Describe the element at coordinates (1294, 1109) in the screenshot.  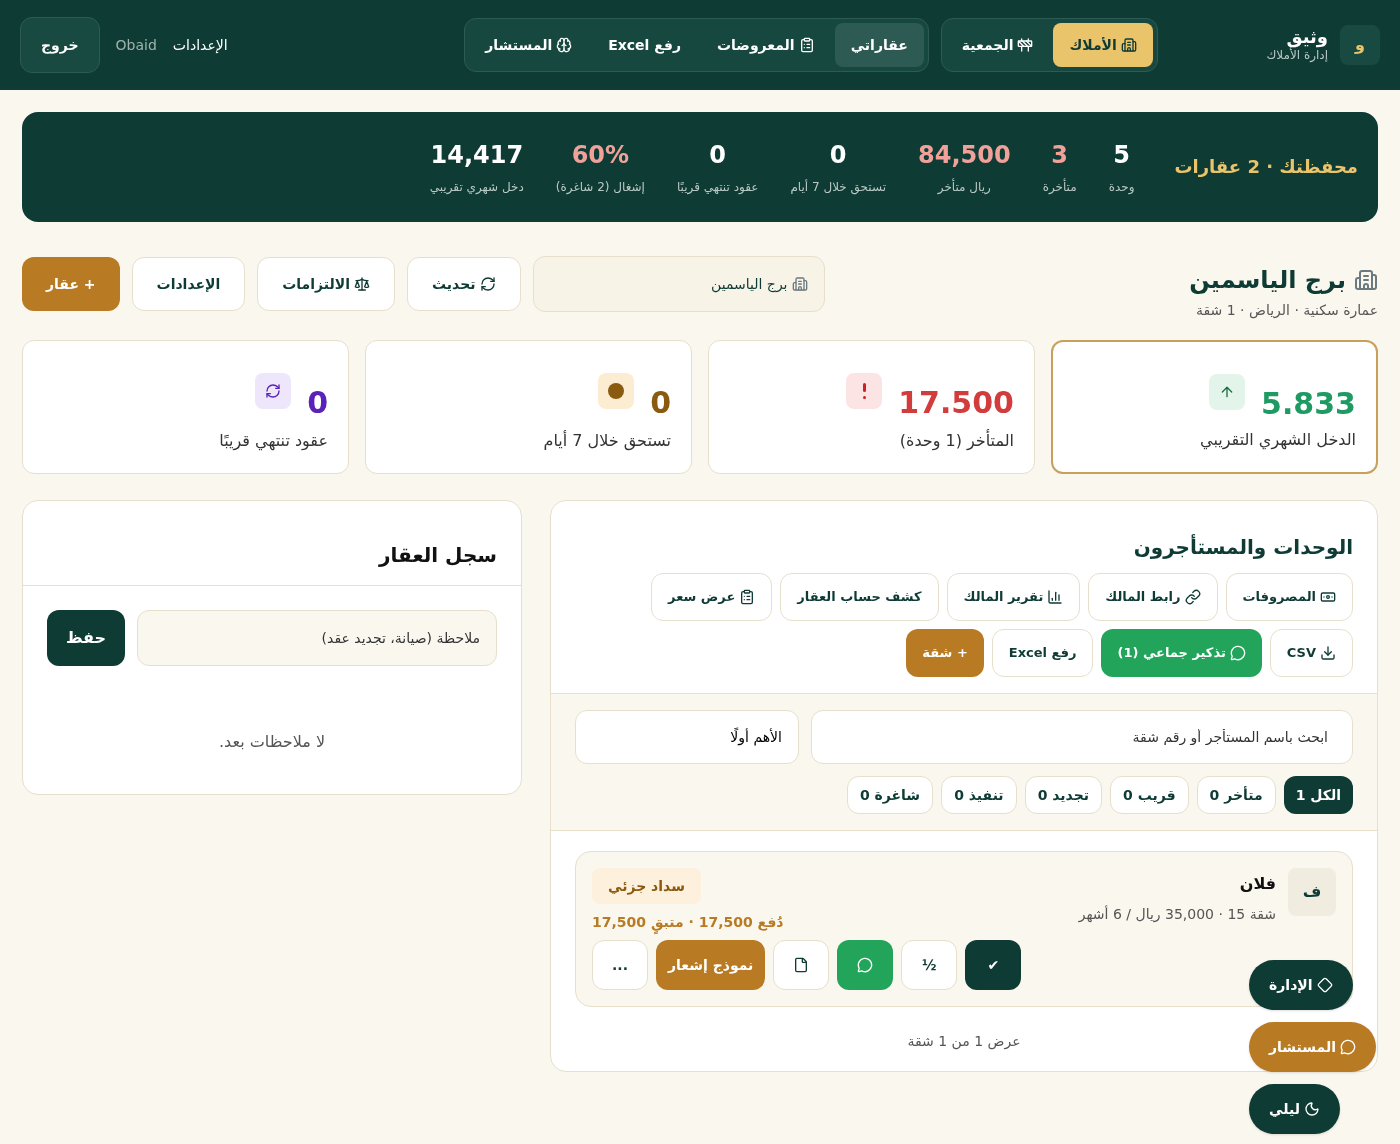
I see `floating-button: ليلي` at that location.